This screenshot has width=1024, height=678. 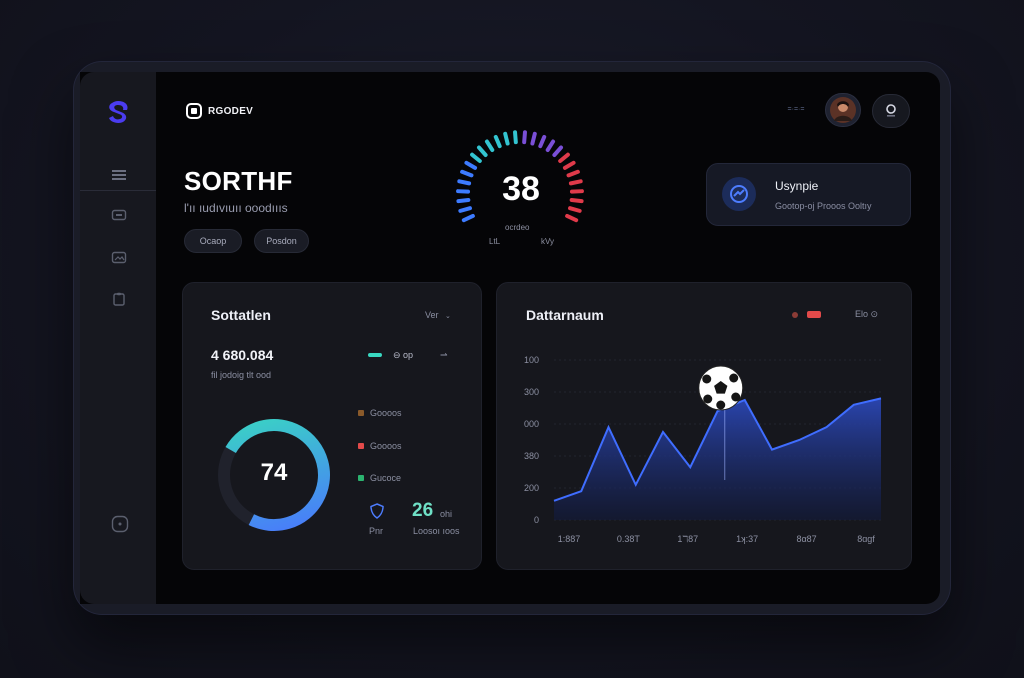 I want to click on arrow-right-icon: ⇀, so click(x=444, y=355).